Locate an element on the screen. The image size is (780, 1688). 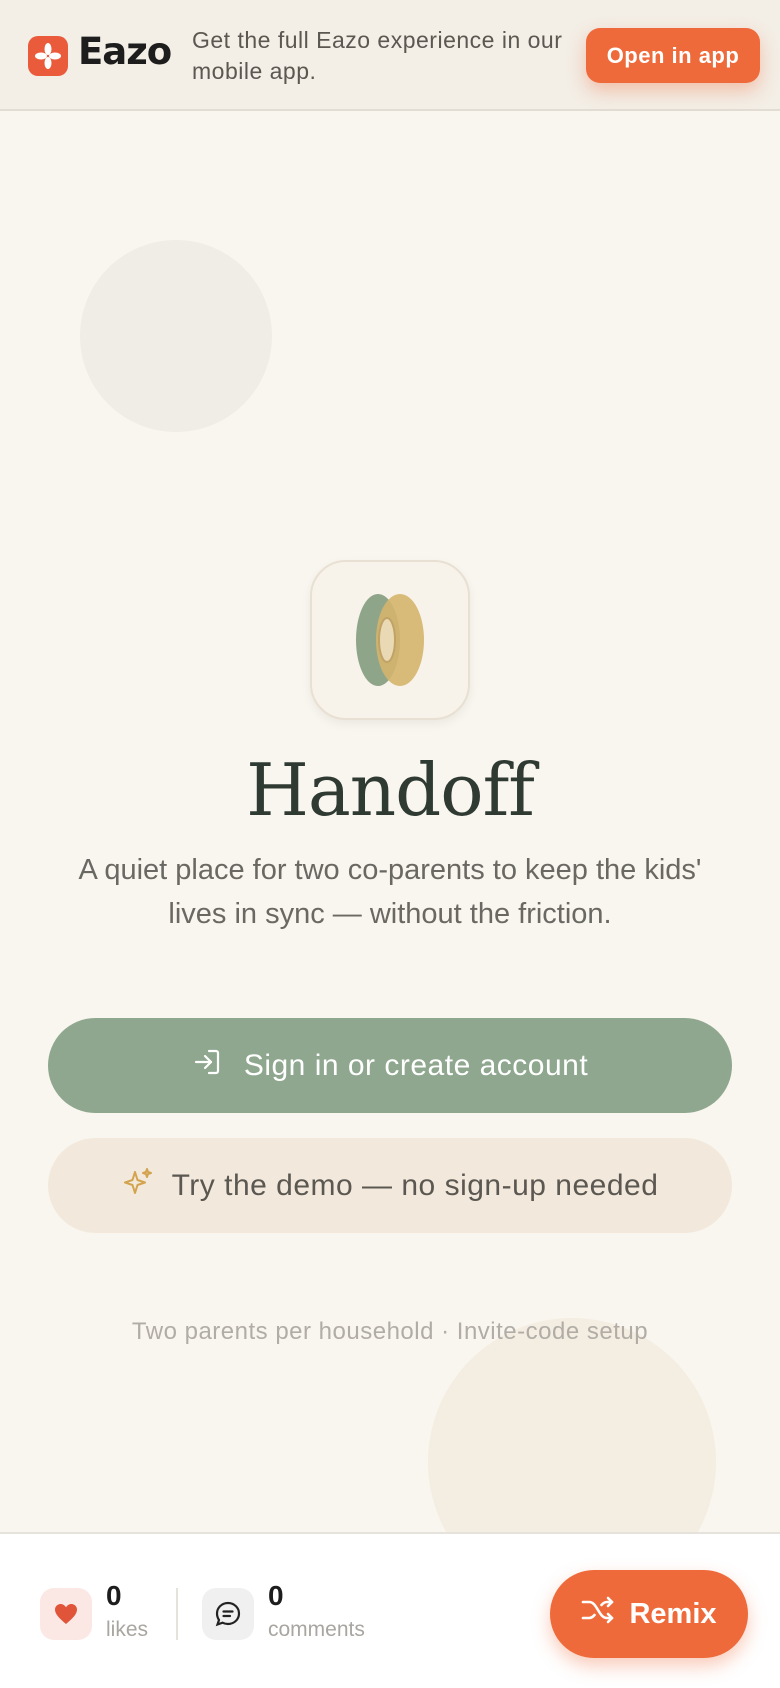
handoff-app-icon is located at coordinates (390, 640).